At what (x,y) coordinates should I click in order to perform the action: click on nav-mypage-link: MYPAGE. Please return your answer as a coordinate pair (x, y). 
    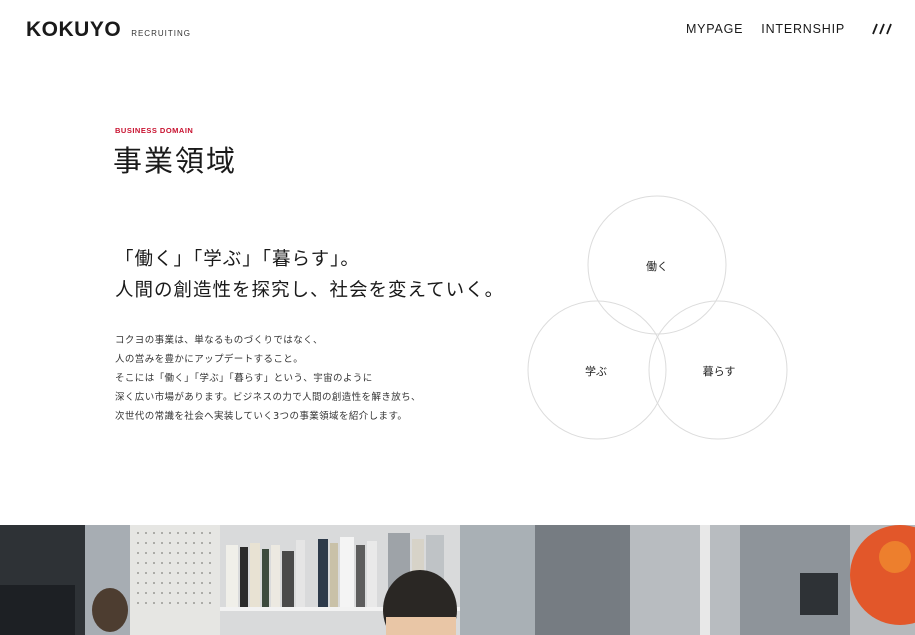
    Looking at the image, I should click on (714, 29).